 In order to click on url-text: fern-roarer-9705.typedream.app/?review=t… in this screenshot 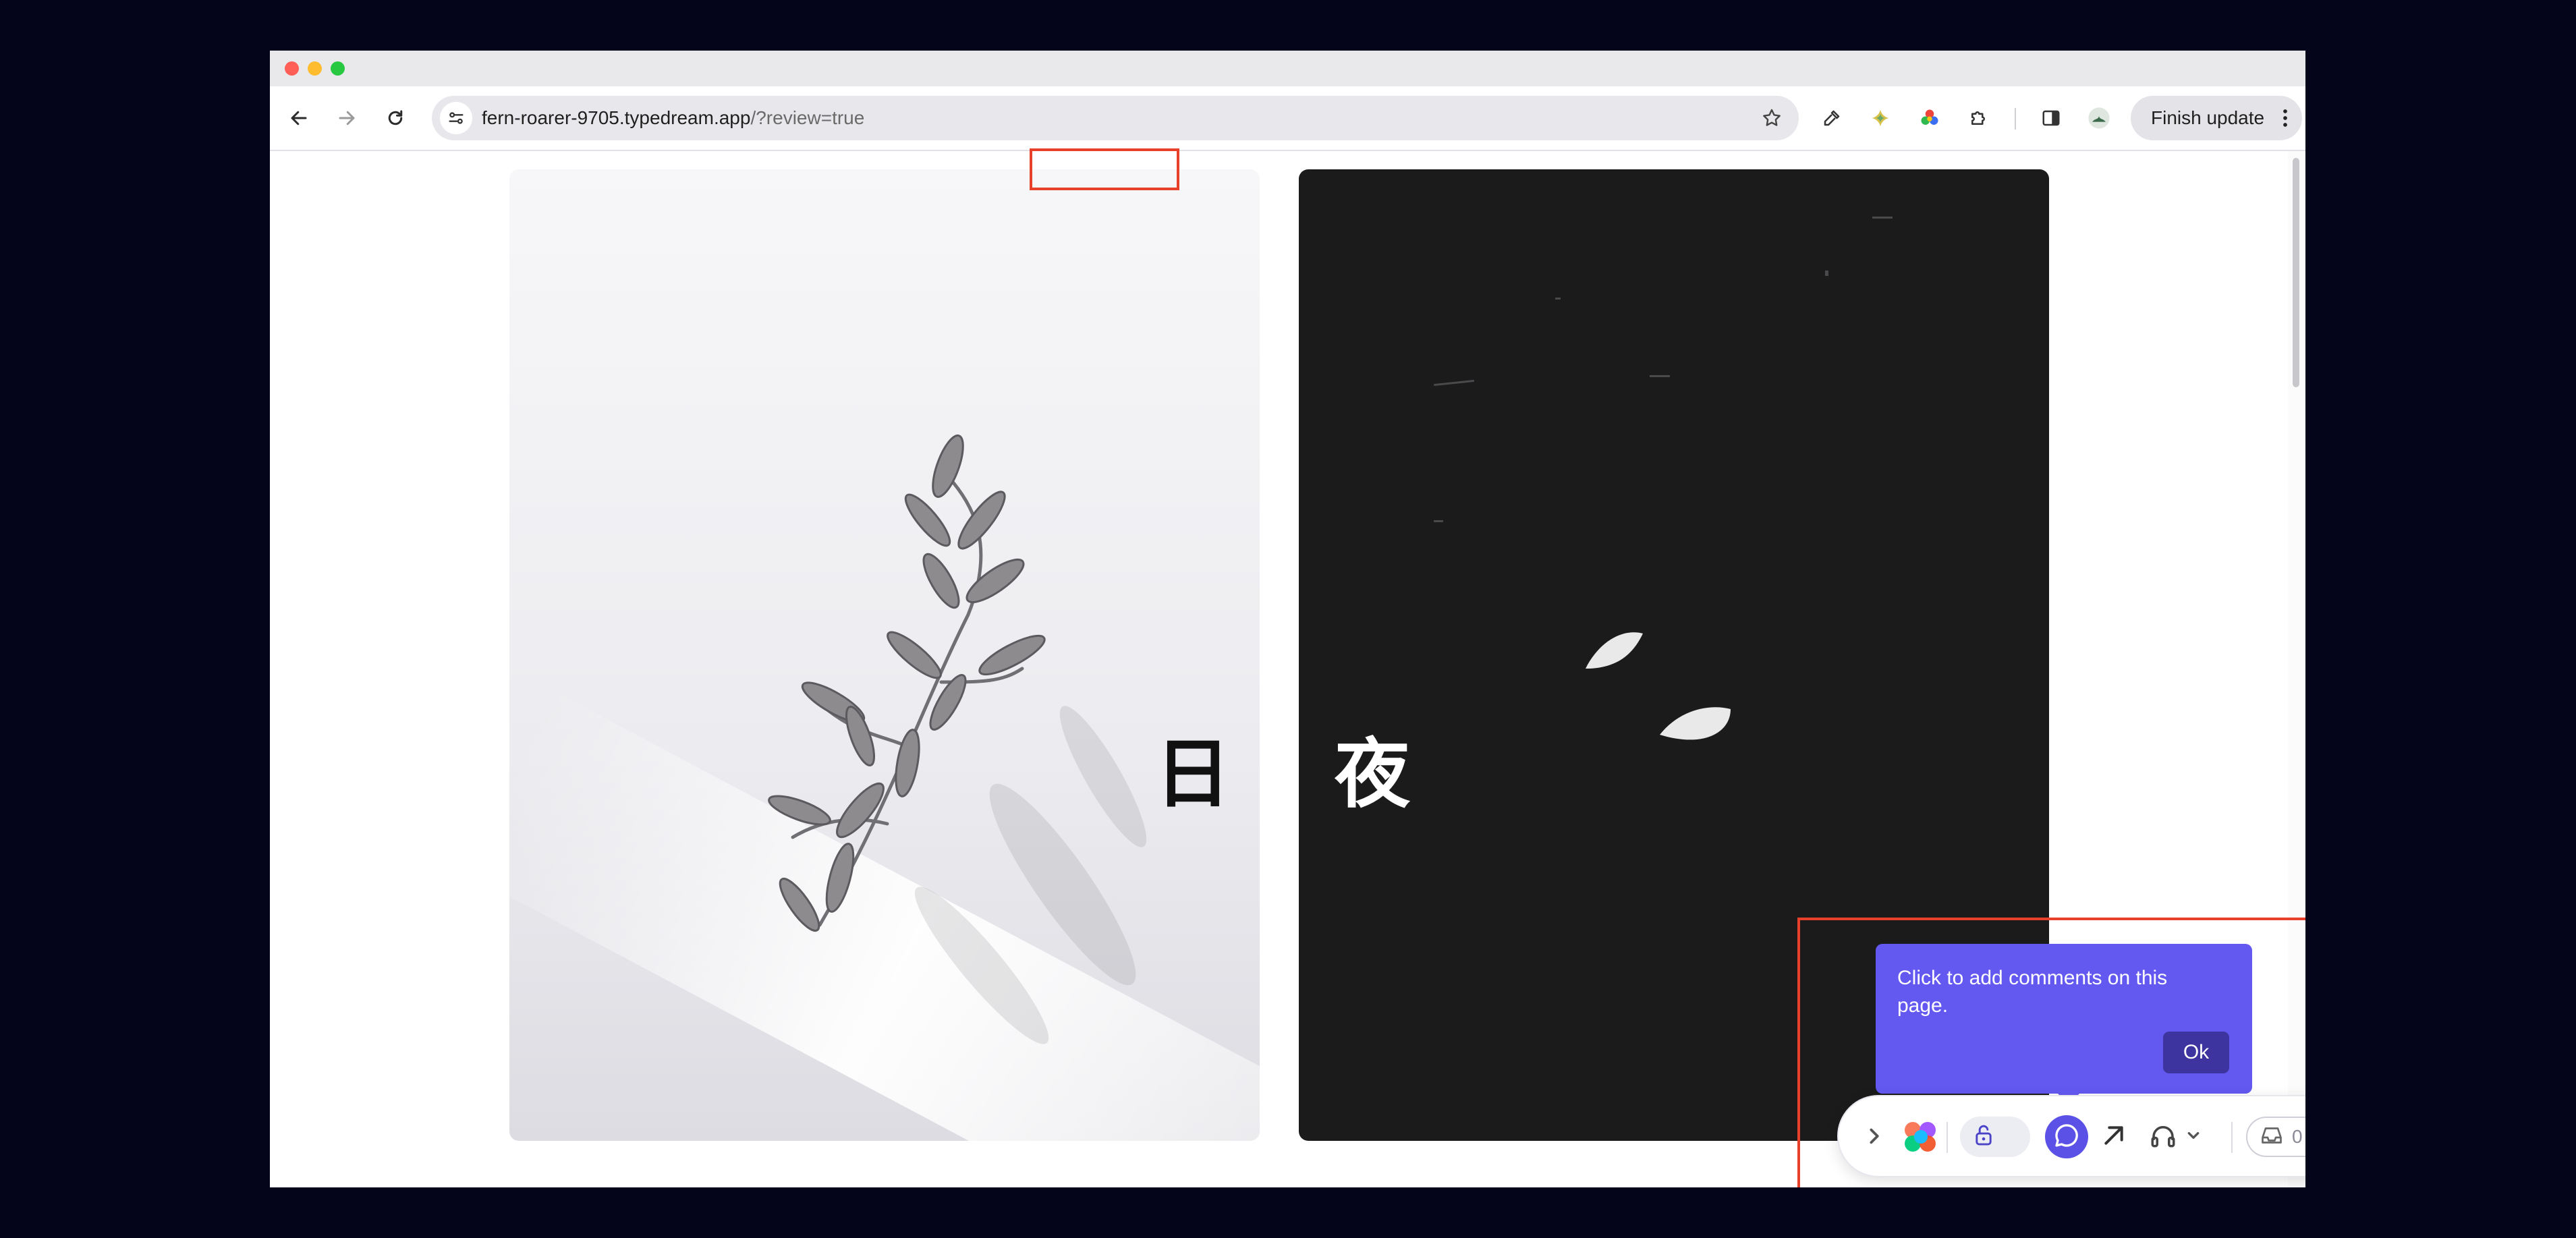, I will do `click(673, 118)`.